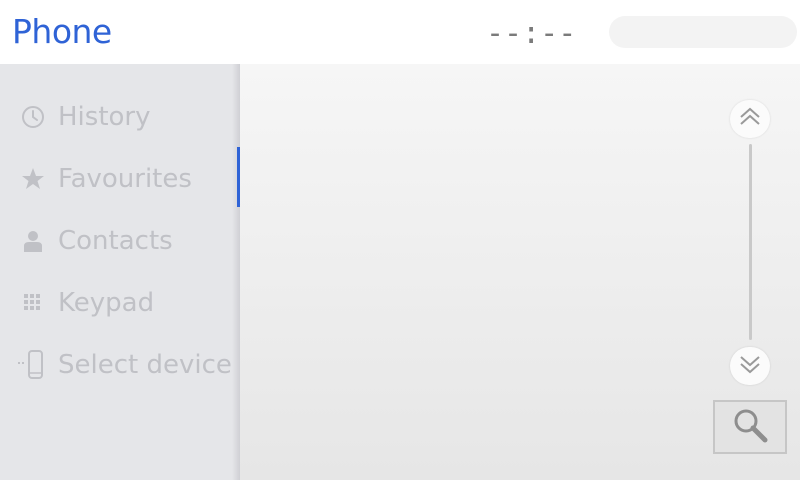 The image size is (800, 480). I want to click on star-icon, so click(33, 179).